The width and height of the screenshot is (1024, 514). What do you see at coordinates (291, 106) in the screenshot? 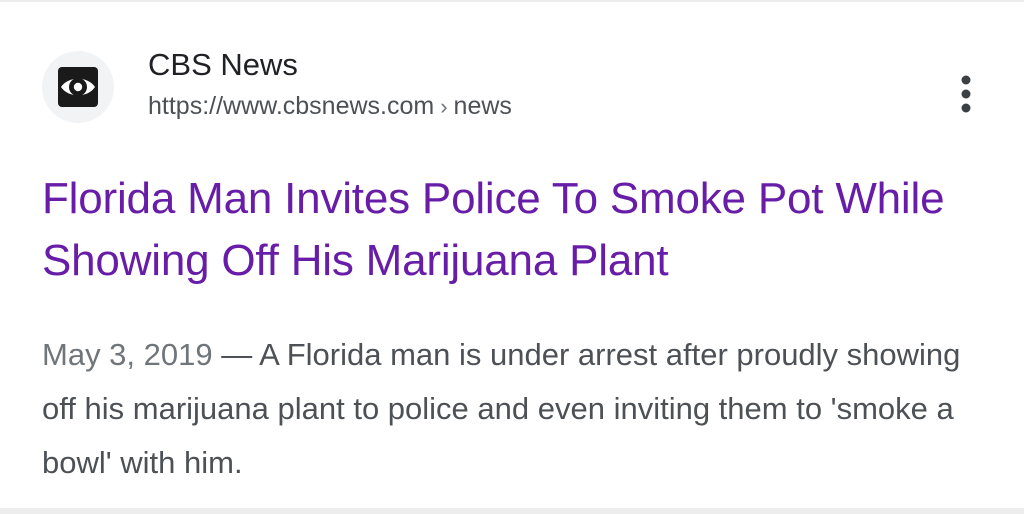
I see `url-domain: https://www.cbsnews.com` at bounding box center [291, 106].